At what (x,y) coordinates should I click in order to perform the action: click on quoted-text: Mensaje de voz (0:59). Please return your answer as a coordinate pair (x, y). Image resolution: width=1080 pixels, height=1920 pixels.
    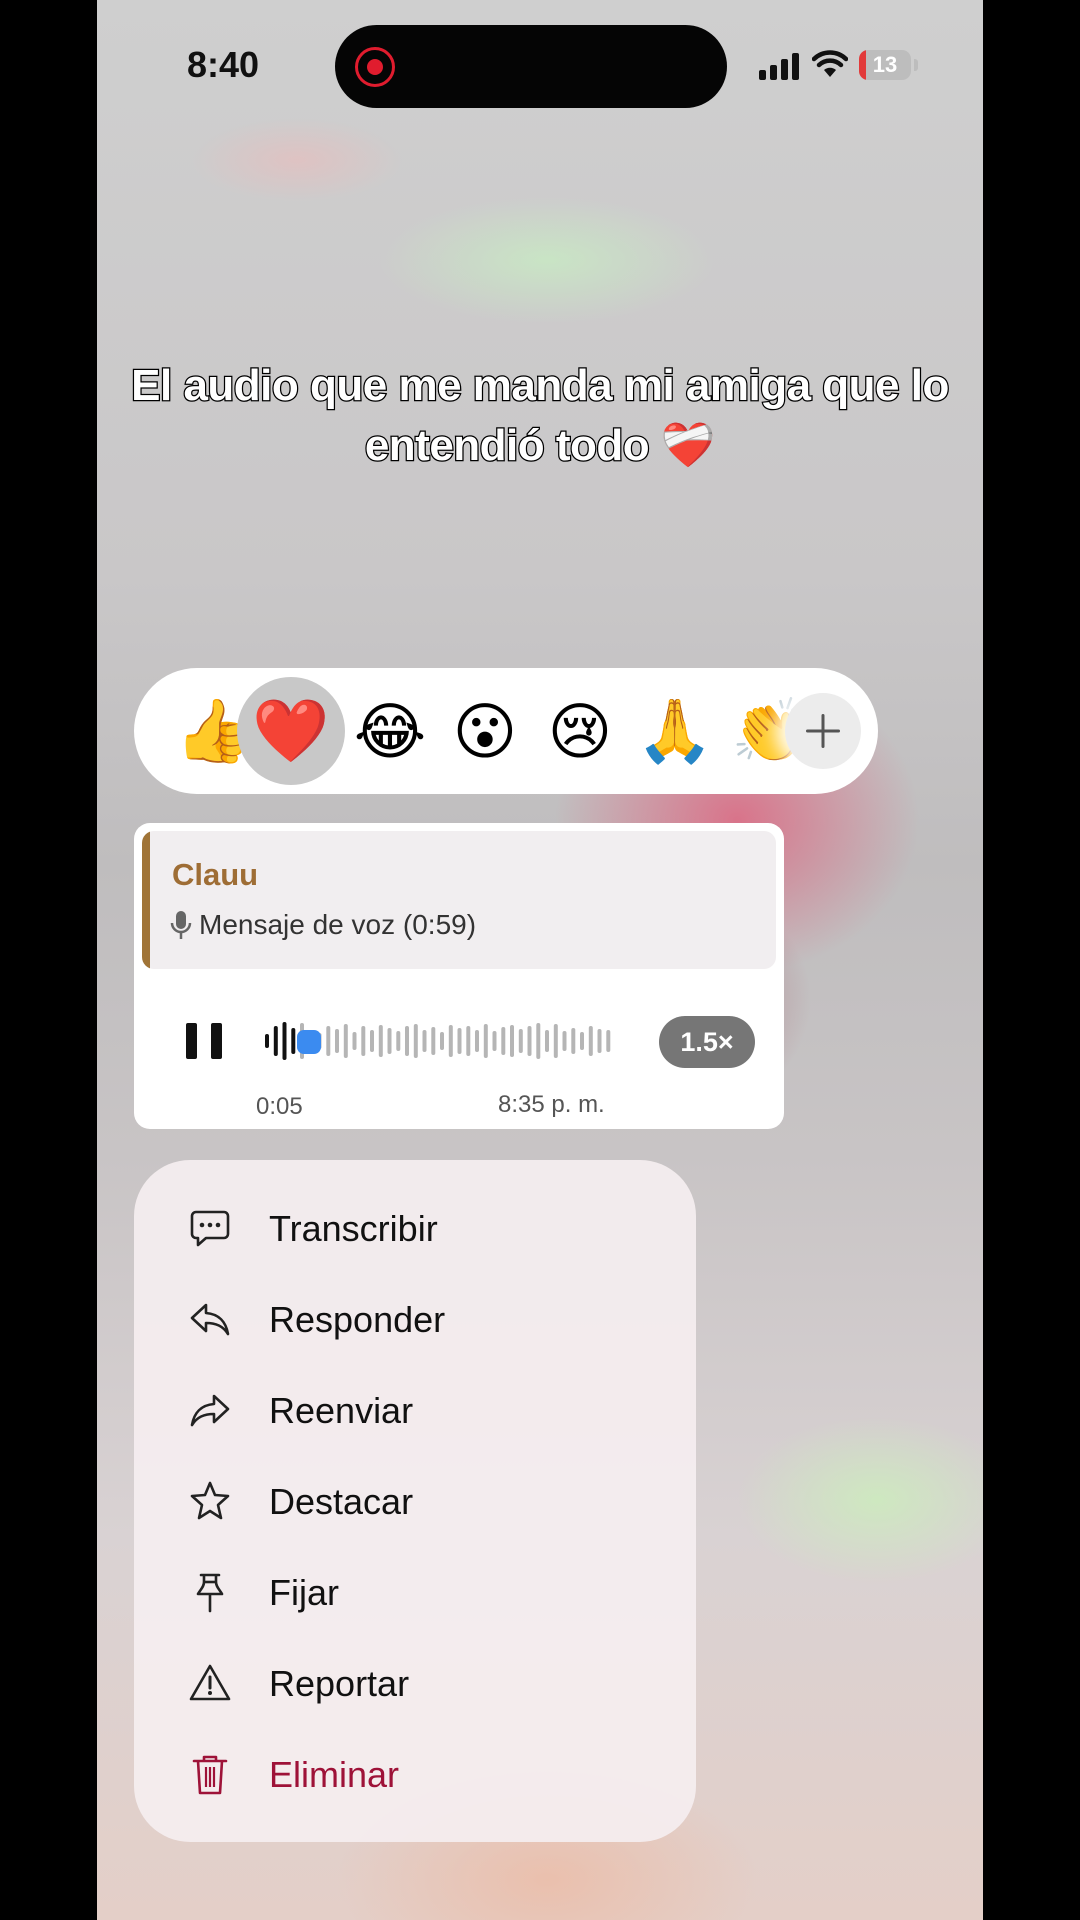
    Looking at the image, I should click on (338, 924).